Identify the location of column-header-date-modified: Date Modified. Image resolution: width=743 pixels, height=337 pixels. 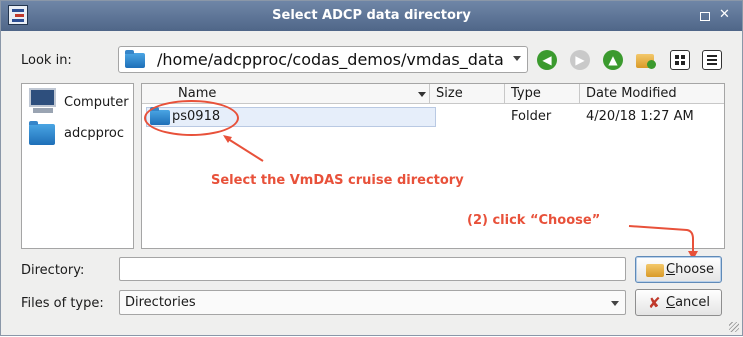
(652, 94).